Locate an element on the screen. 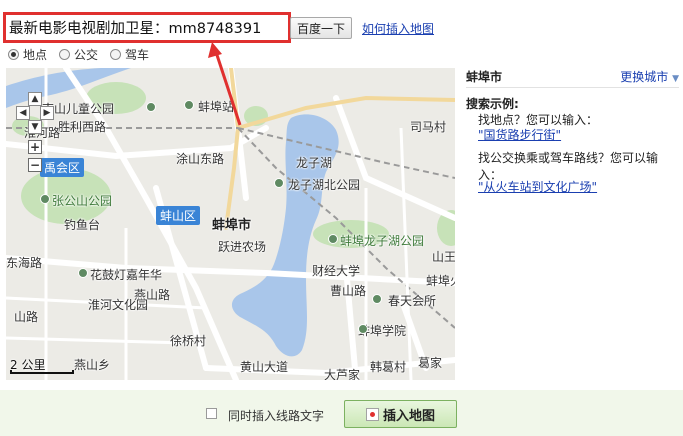 Image resolution: width=683 pixels, height=436 pixels. map-label-huaihe-culture: 淮河文化园 is located at coordinates (118, 305).